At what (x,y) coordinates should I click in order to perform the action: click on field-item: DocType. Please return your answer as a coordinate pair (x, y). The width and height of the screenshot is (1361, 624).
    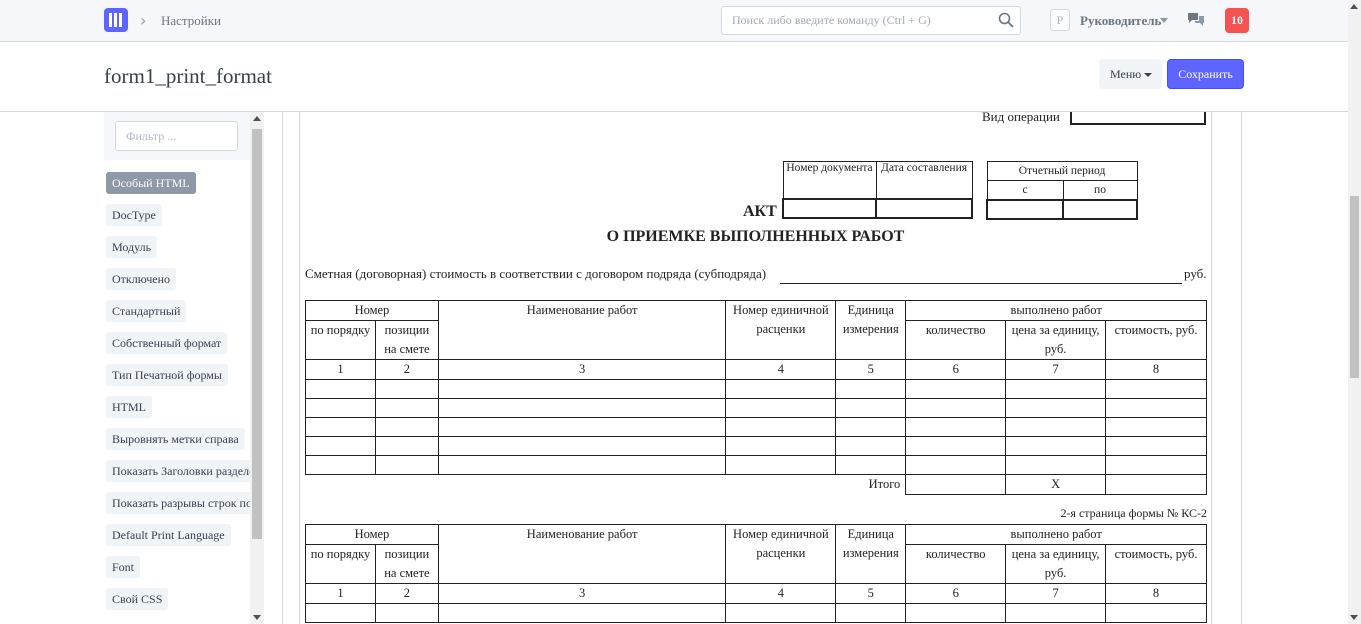
    Looking at the image, I should click on (134, 215).